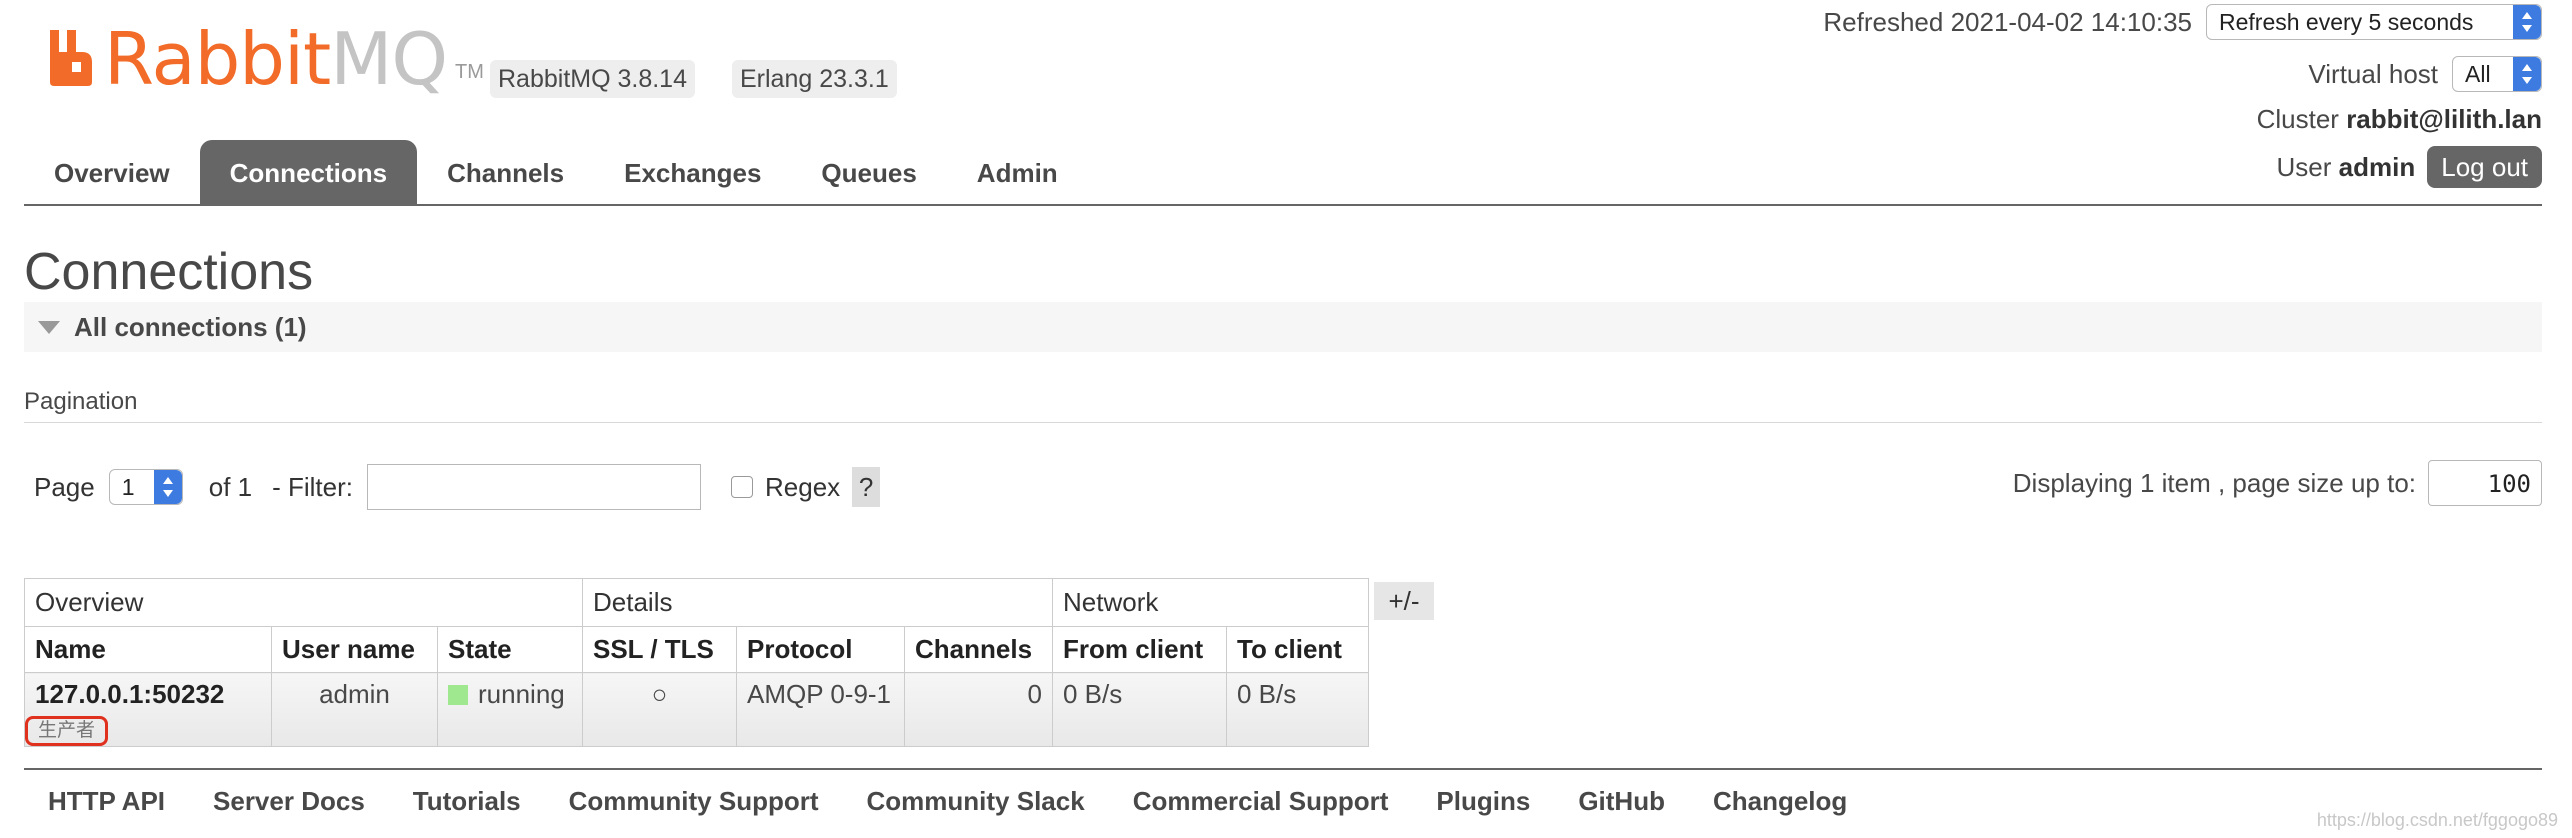  I want to click on cluster-row: Cluster rabbit@lilith.lan, so click(2399, 119).